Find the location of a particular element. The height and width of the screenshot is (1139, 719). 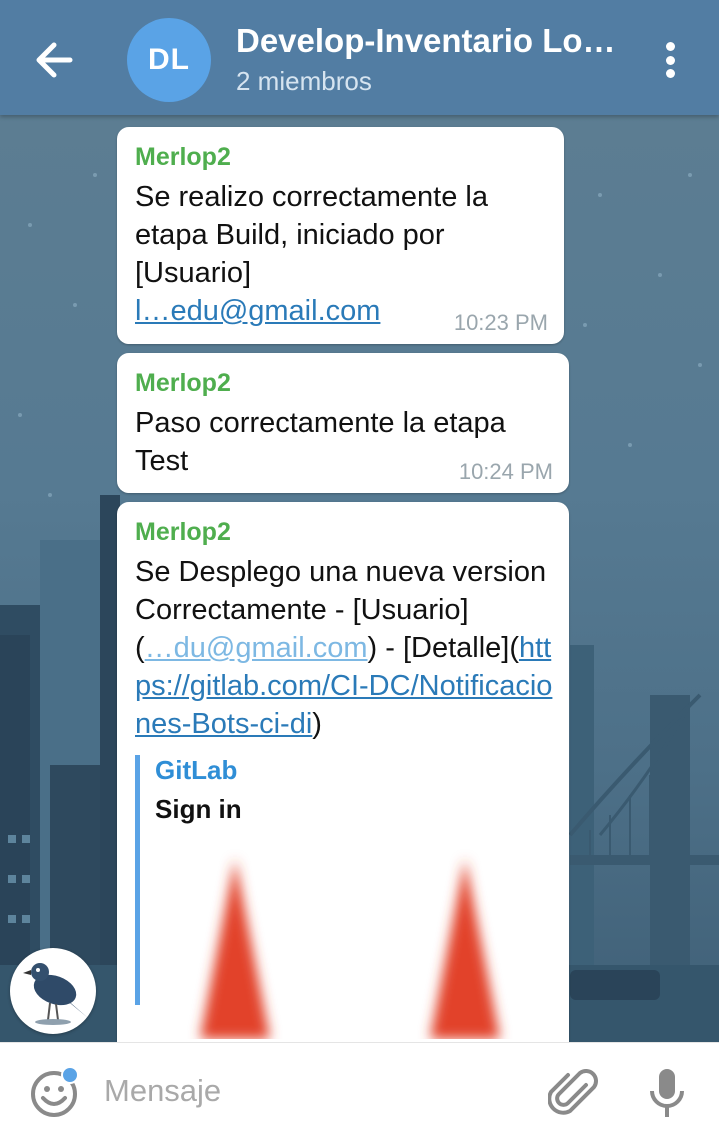

arrow-left-icon is located at coordinates (54, 60).